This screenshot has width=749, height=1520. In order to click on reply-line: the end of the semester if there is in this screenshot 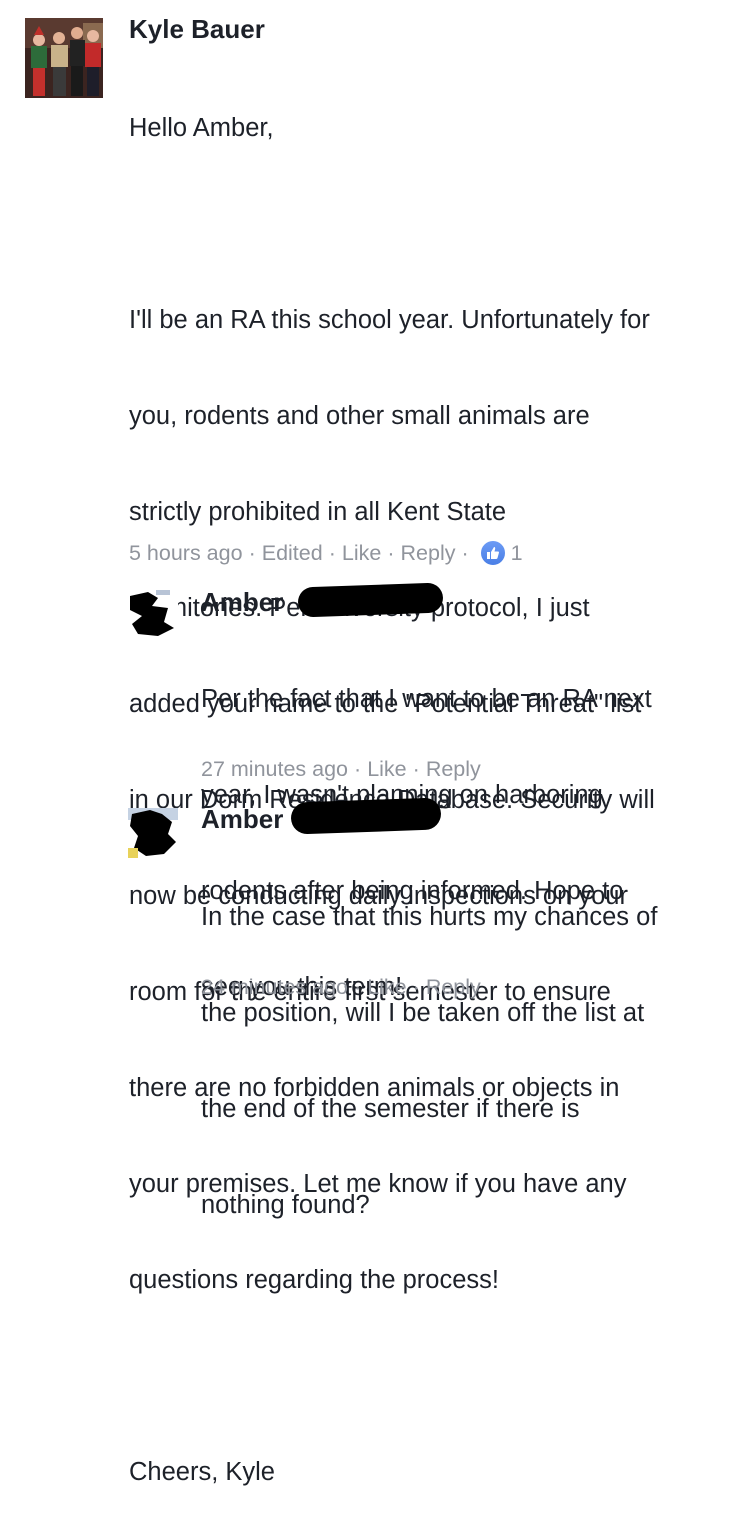, I will do `click(390, 1109)`.